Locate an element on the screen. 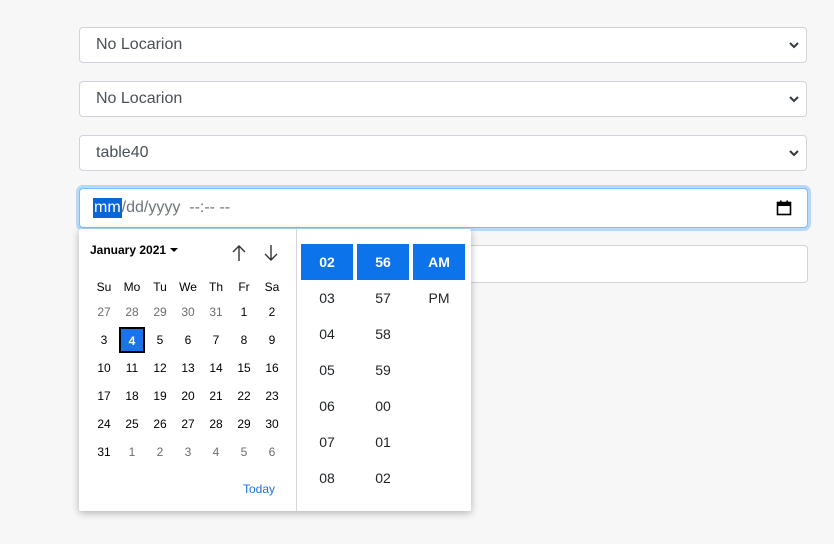  calendar-icon is located at coordinates (784, 208).